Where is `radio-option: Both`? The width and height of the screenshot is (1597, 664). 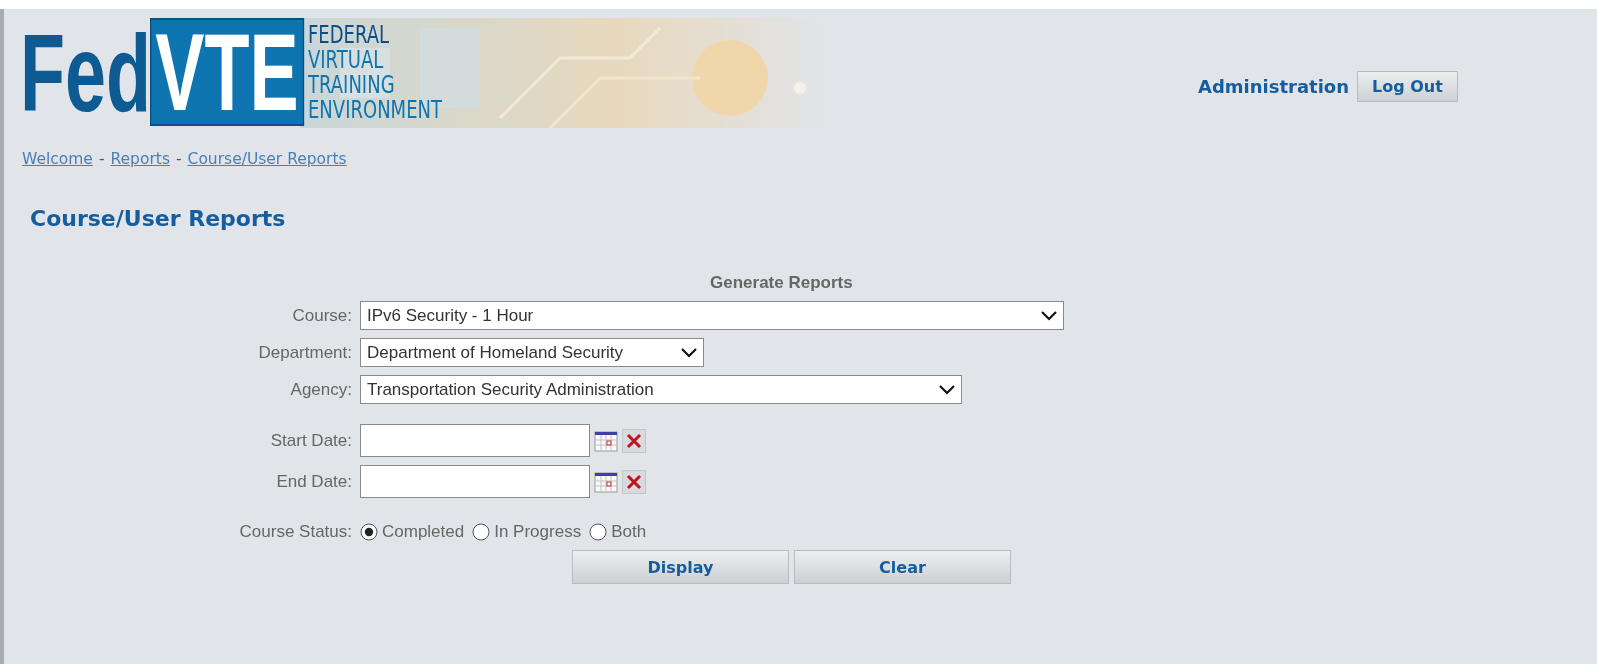
radio-option: Both is located at coordinates (618, 532).